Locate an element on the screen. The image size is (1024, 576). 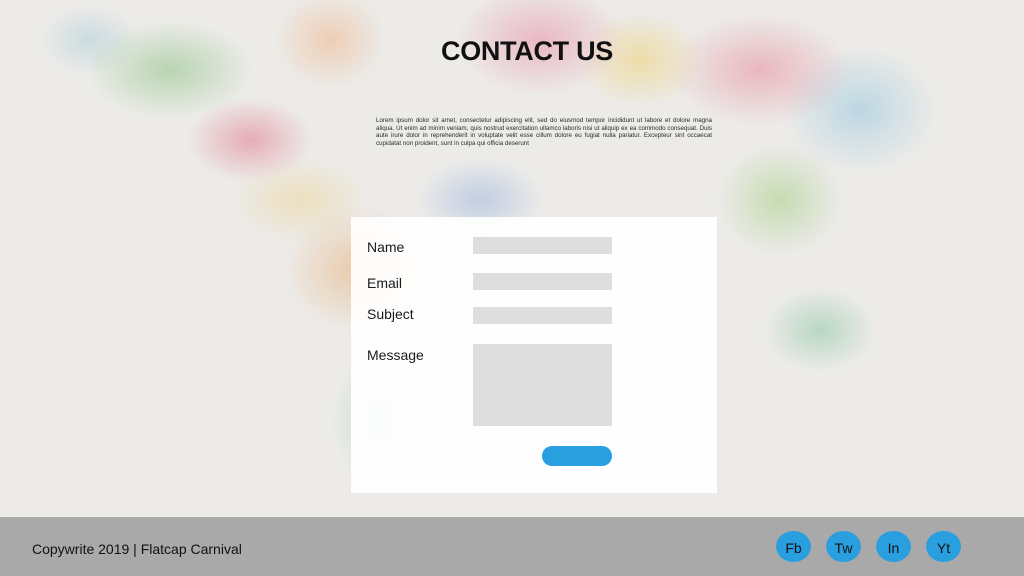
name-field is located at coordinates (542, 245).